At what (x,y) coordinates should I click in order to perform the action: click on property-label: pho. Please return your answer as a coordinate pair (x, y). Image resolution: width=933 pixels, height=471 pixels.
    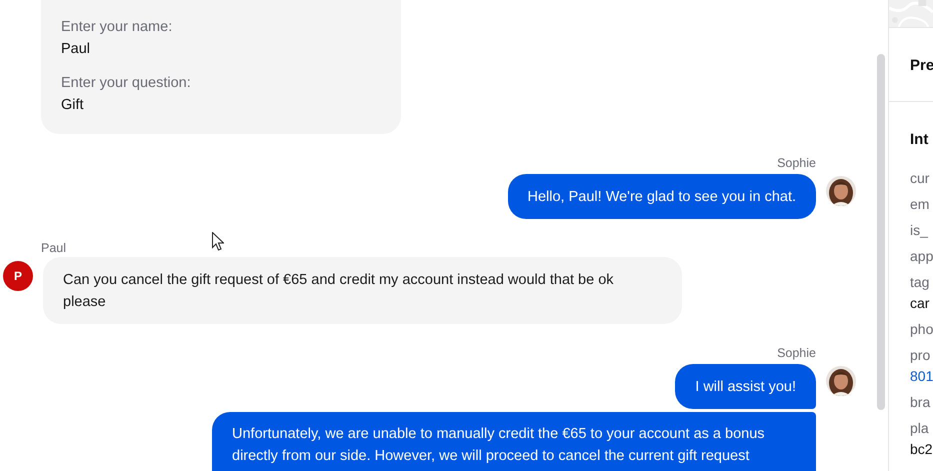
    Looking at the image, I should click on (921, 329).